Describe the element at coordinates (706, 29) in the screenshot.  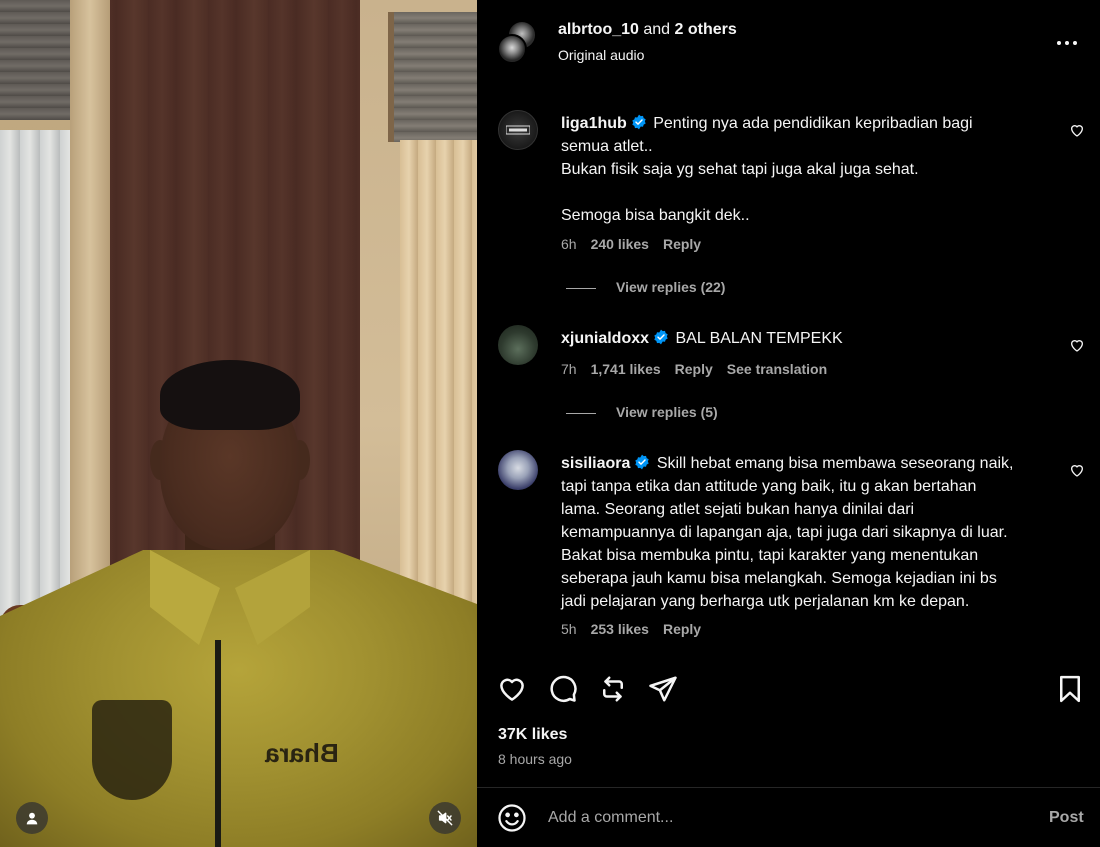
I see `others-link: 2 others` at that location.